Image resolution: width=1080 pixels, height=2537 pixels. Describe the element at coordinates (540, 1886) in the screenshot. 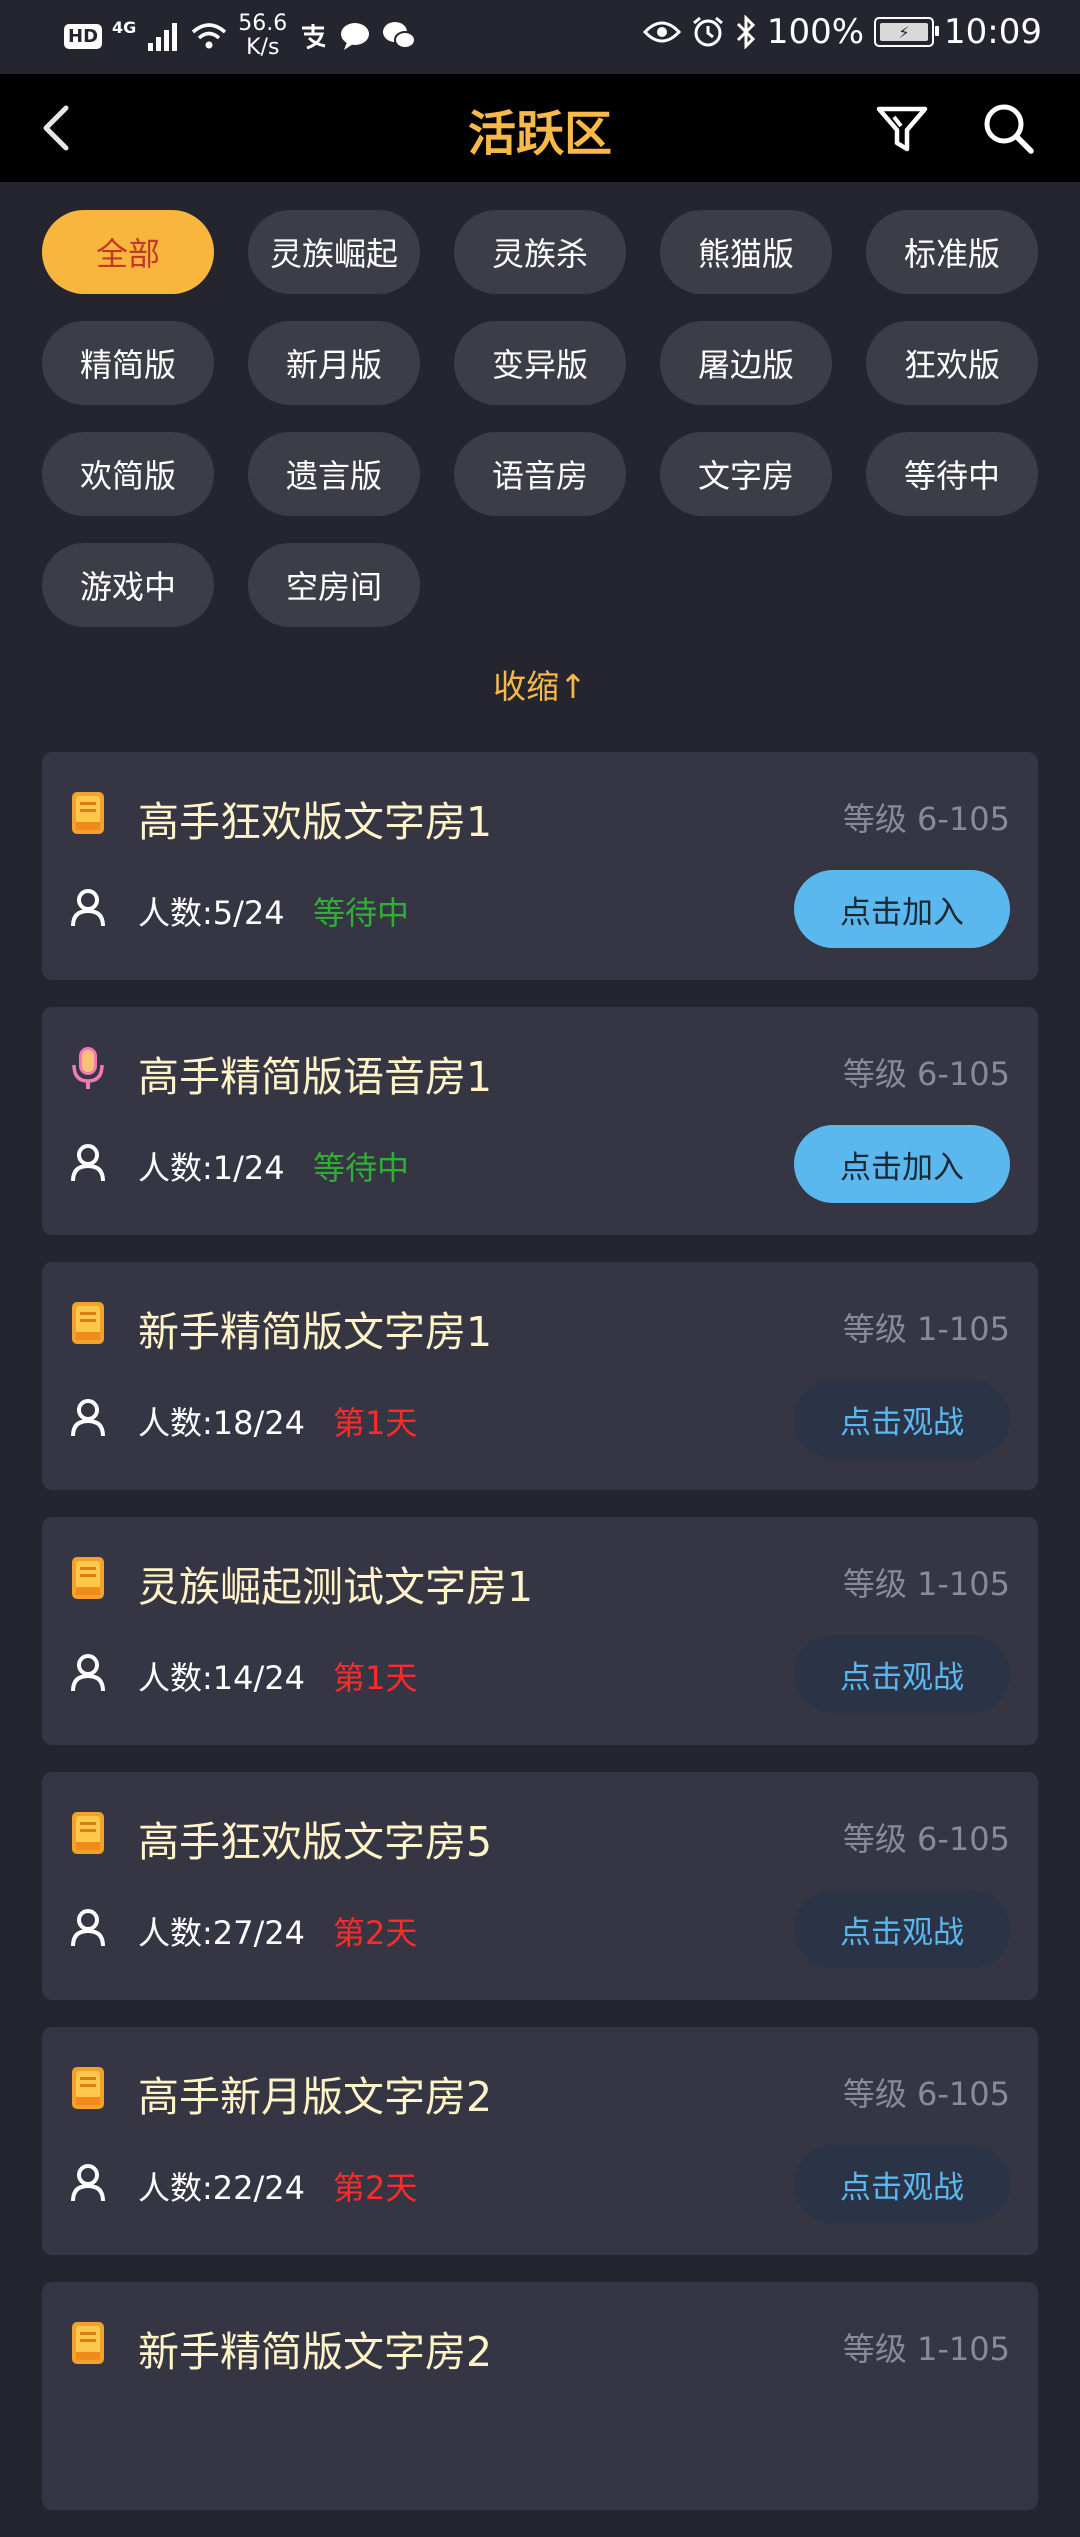

I see `room-card: 高手狂欢版文字房5 等级 6-105 人数:27/24 第2天 点击观战` at that location.